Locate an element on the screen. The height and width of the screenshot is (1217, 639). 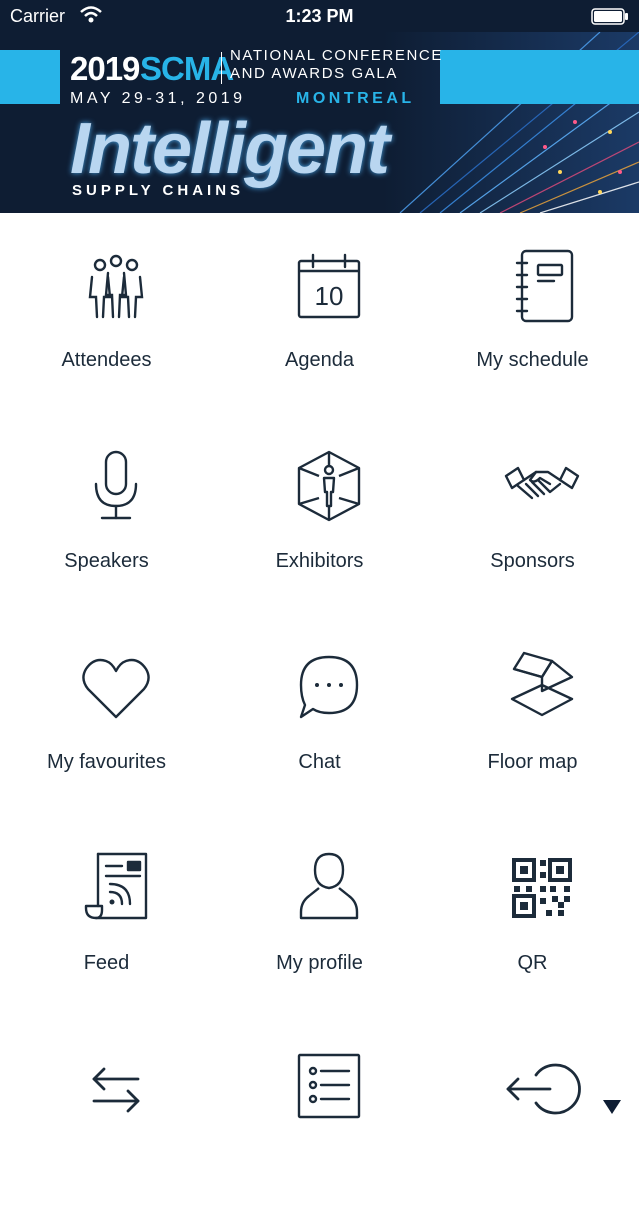
menu-item-my-schedule: My schedule is located at coordinates (532, 313).